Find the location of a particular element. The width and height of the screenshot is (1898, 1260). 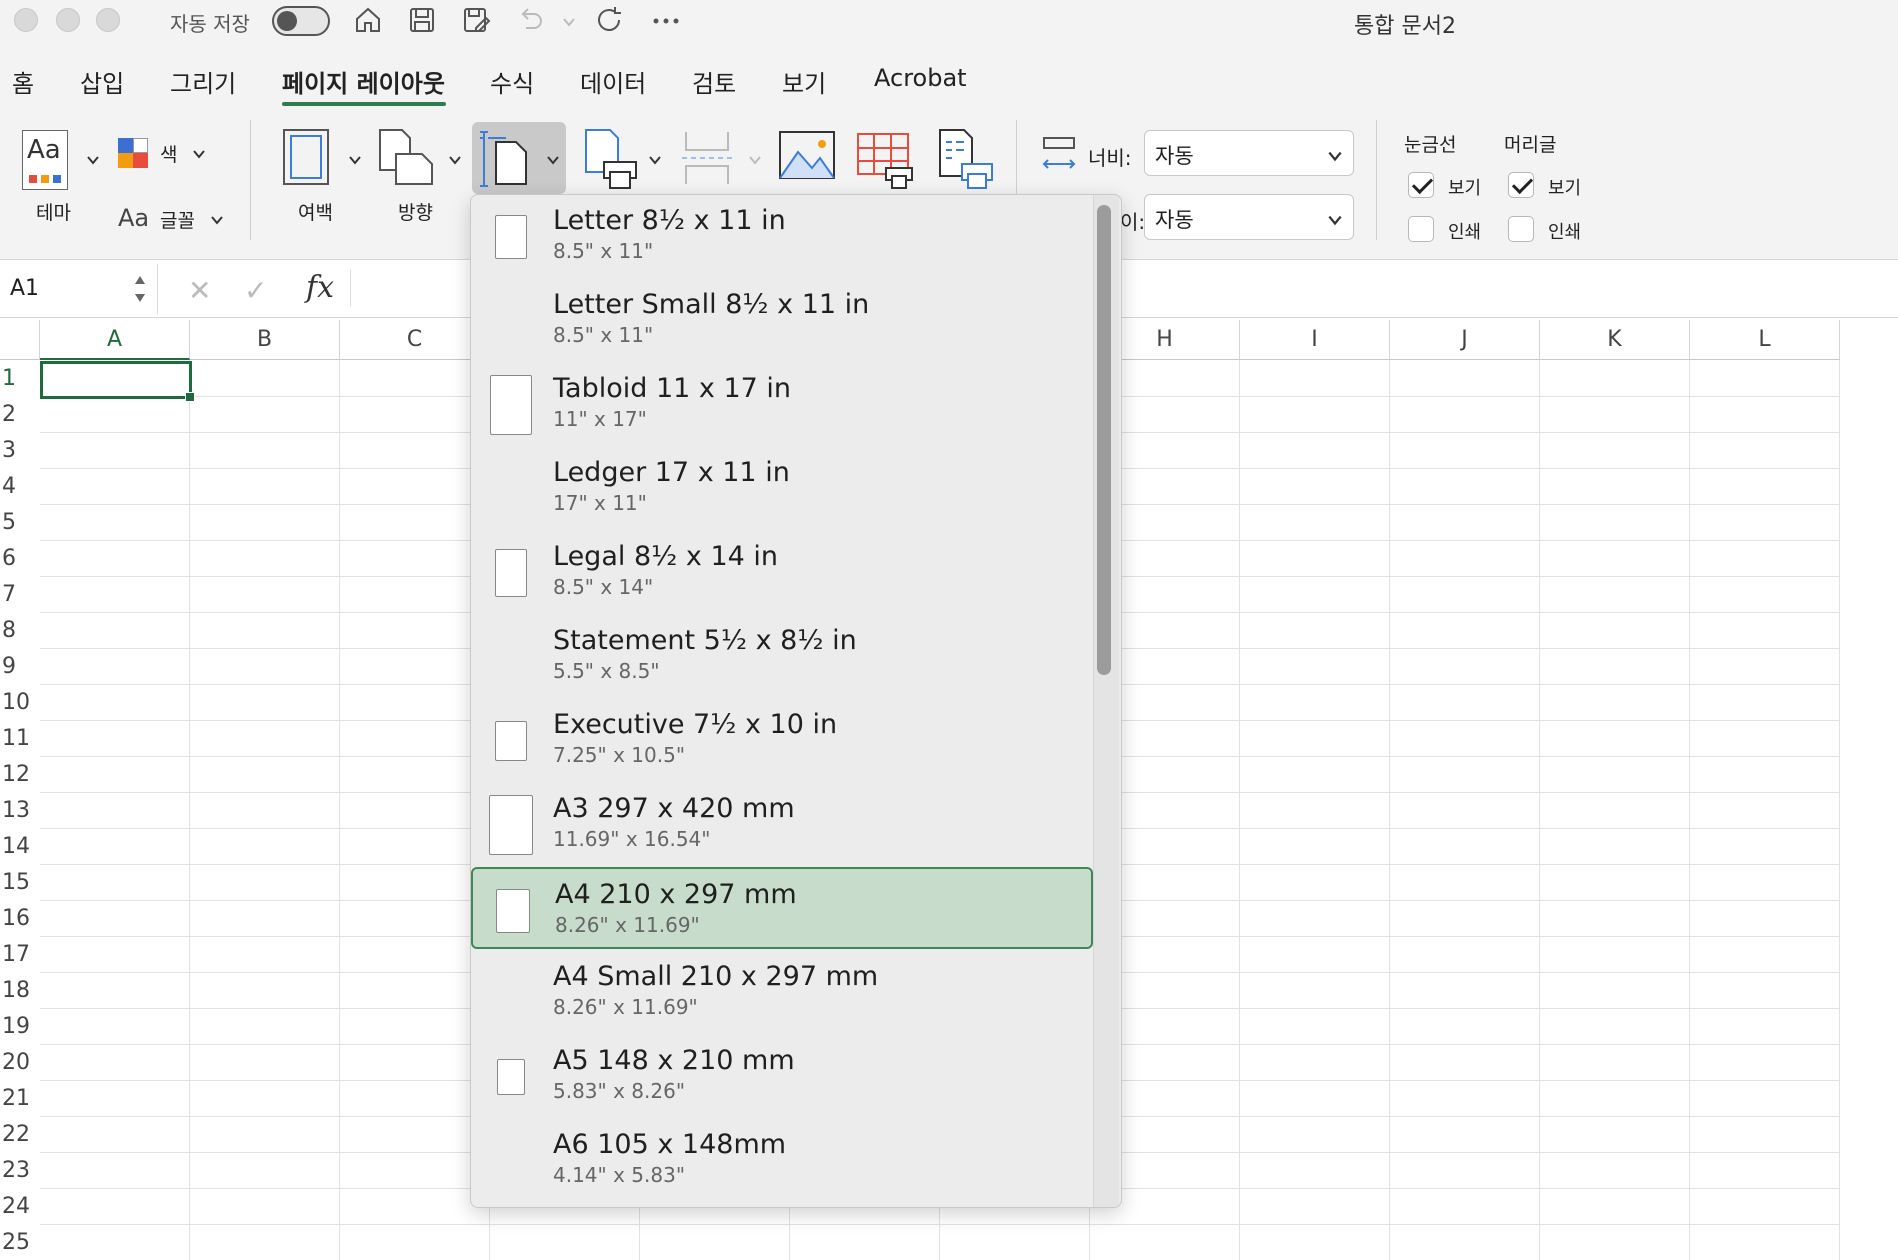

row-header-4: 4 is located at coordinates (20, 486).